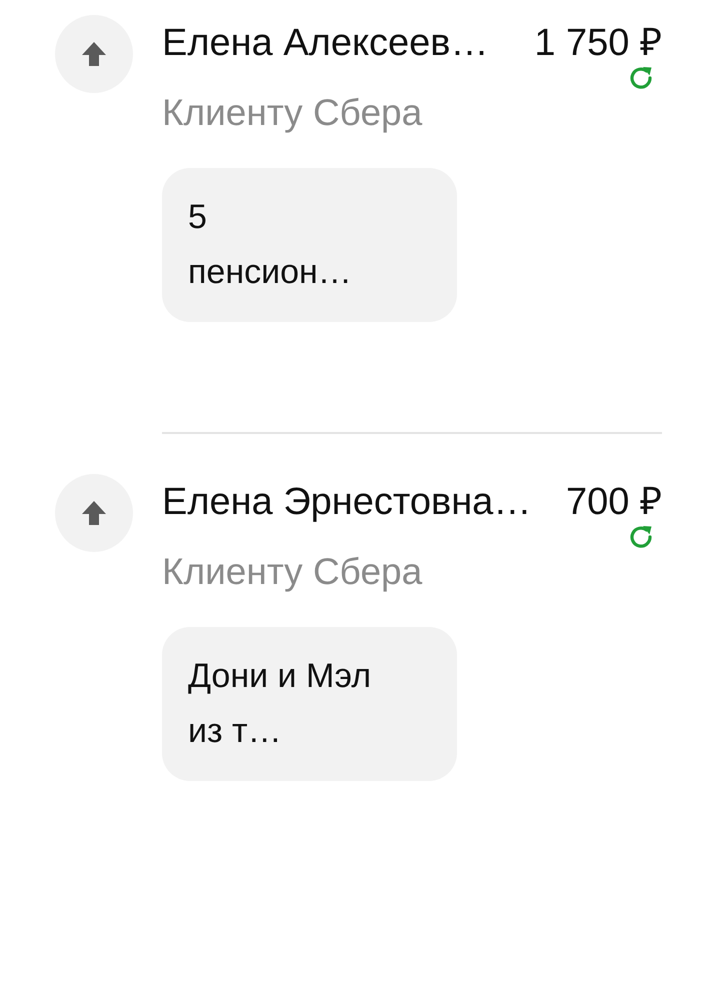 Image resolution: width=717 pixels, height=1000 pixels. Describe the element at coordinates (598, 43) in the screenshot. I see `transfer-amount: 1 750 ₽` at that location.